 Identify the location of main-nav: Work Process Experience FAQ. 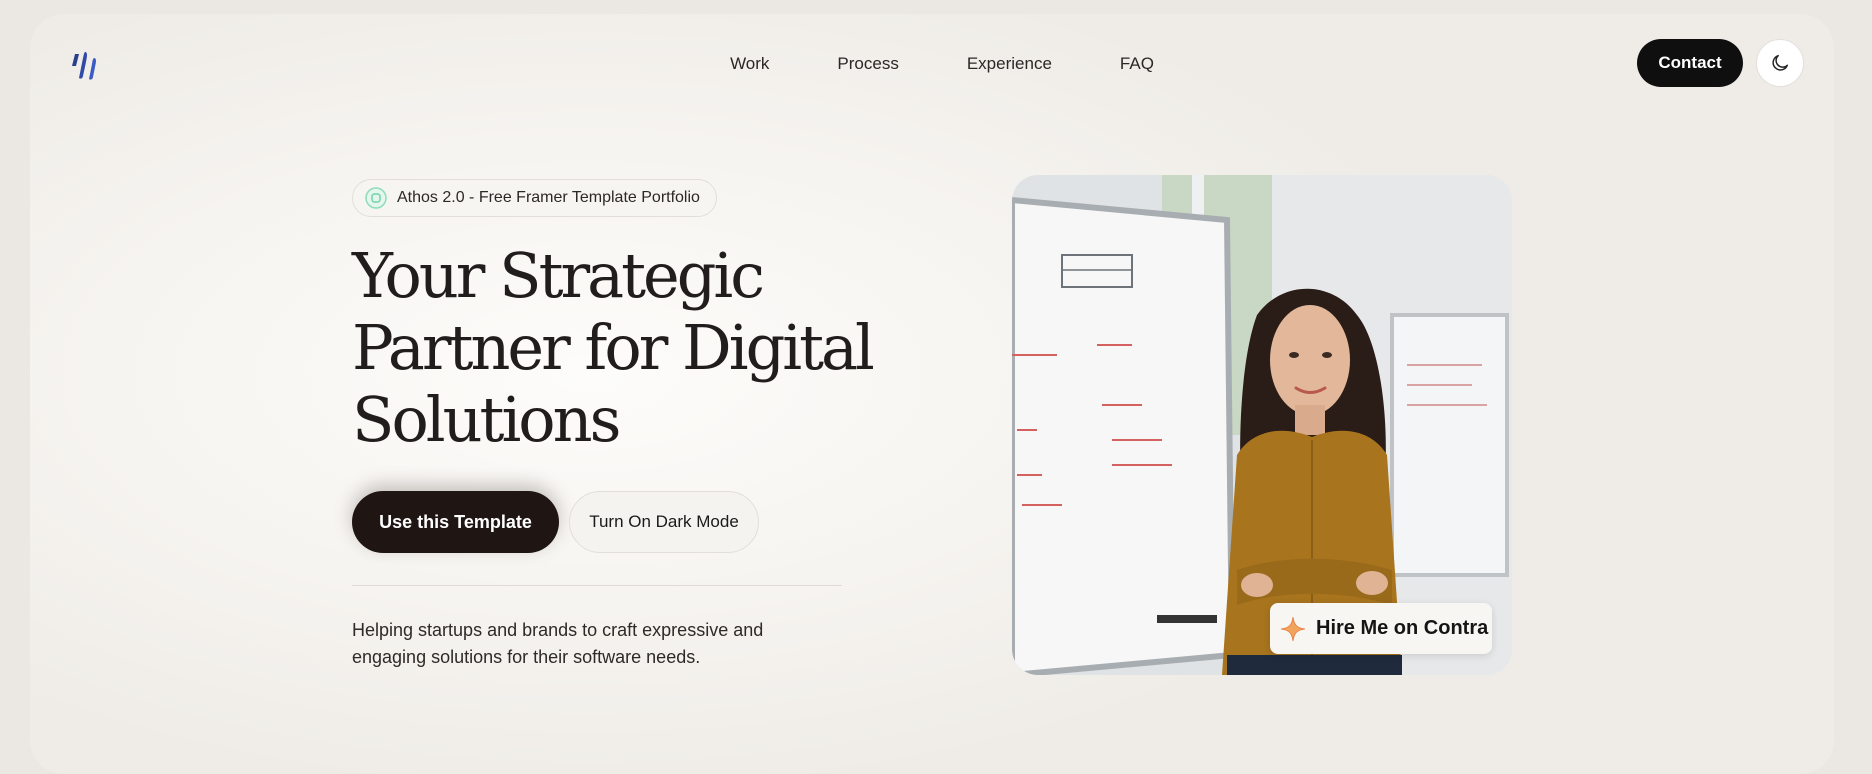
(932, 64).